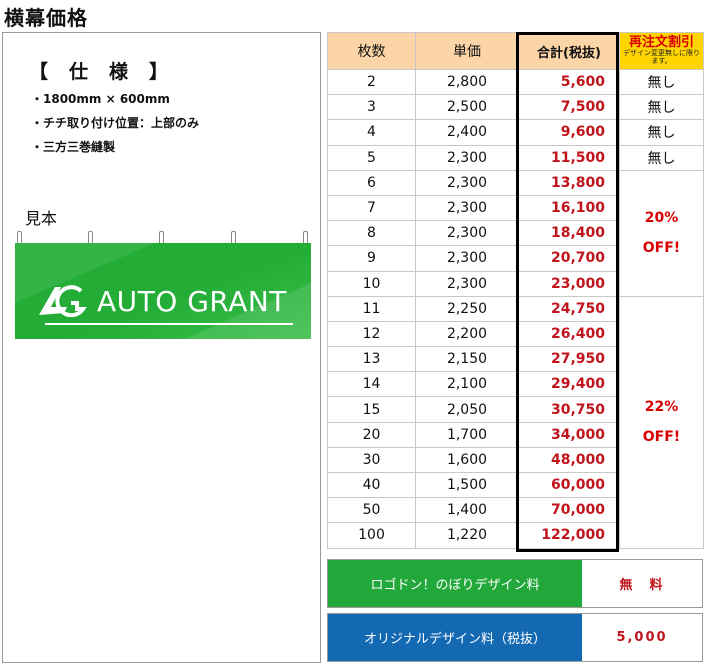 The height and width of the screenshot is (667, 707). I want to click on logodon-design-fee-box: ロゴドン！のぼりデザイン料 無 料, so click(515, 583).